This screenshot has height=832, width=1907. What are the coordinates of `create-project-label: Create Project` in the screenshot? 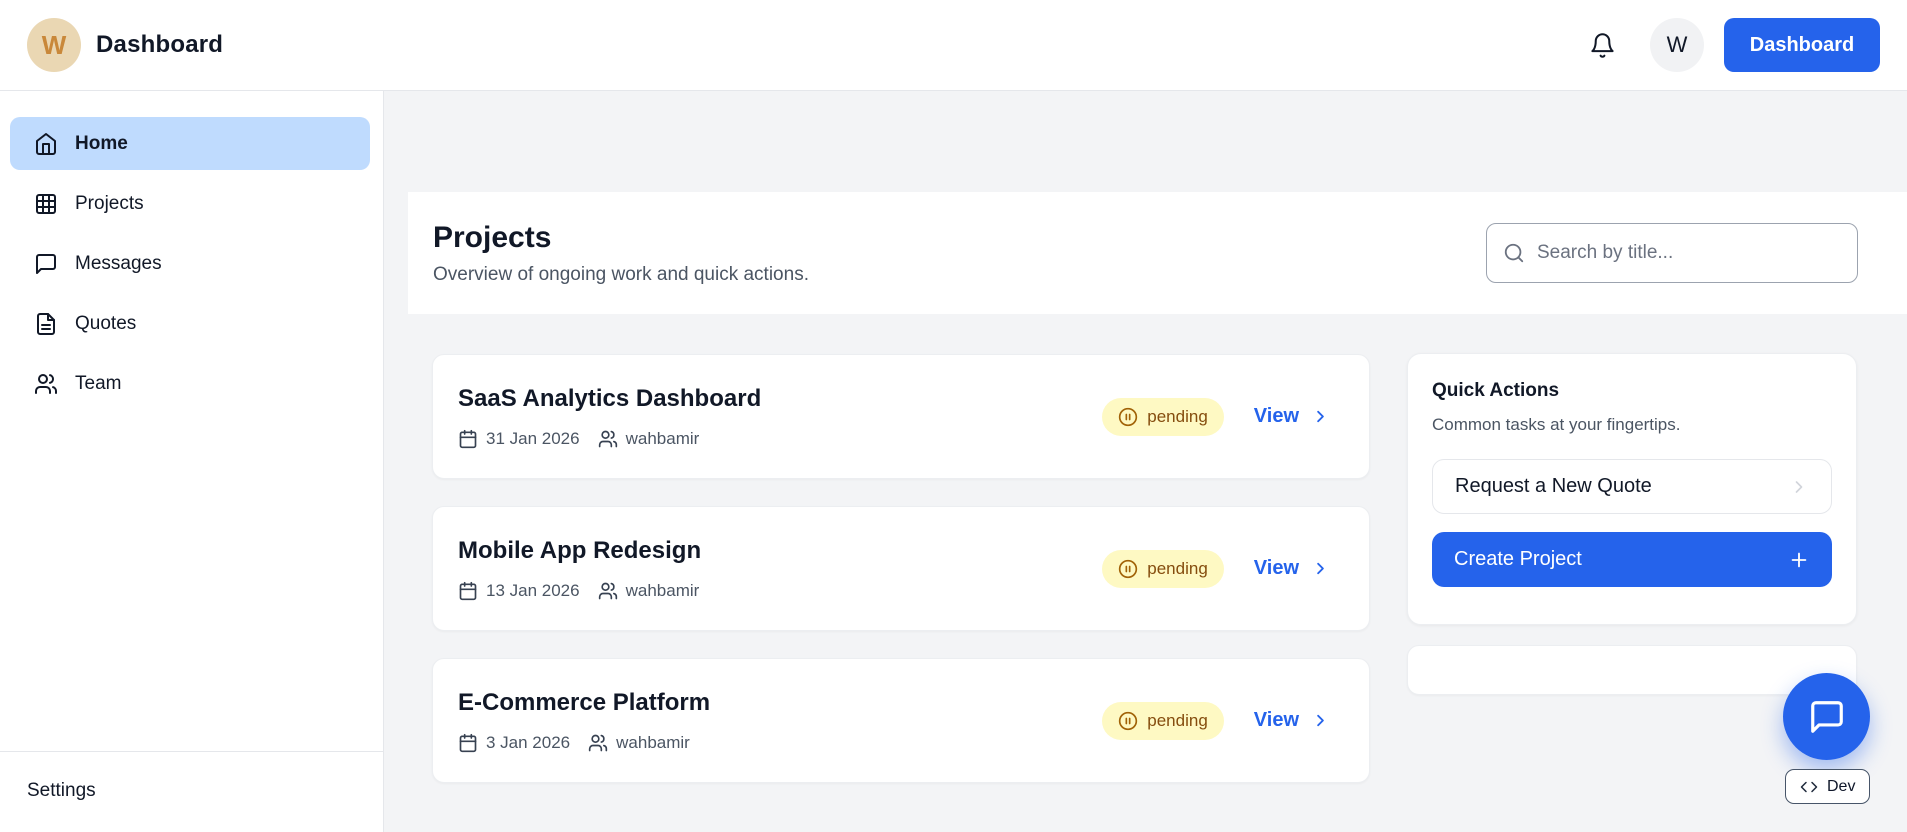 It's located at (1518, 559).